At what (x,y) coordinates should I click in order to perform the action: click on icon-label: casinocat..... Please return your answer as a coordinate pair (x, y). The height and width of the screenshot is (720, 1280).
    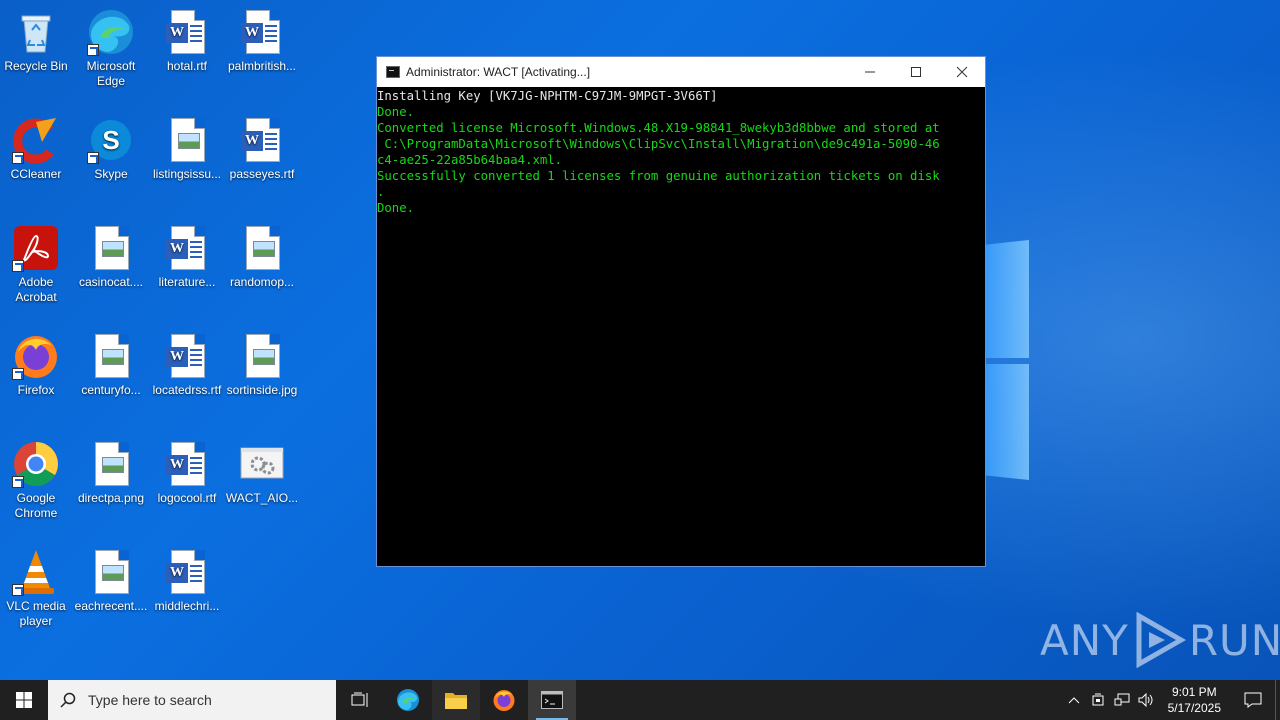
    Looking at the image, I should click on (111, 282).